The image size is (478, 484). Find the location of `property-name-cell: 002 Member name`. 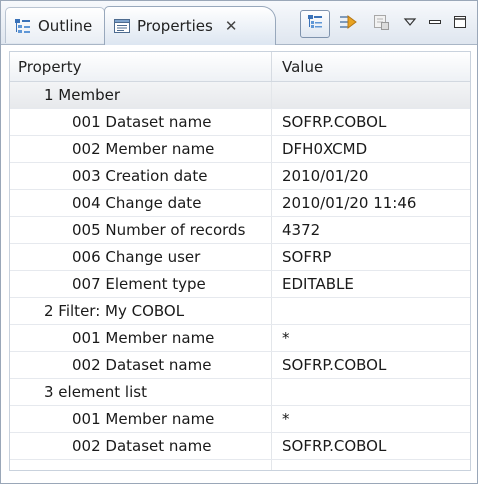

property-name-cell: 002 Member name is located at coordinates (141, 149).